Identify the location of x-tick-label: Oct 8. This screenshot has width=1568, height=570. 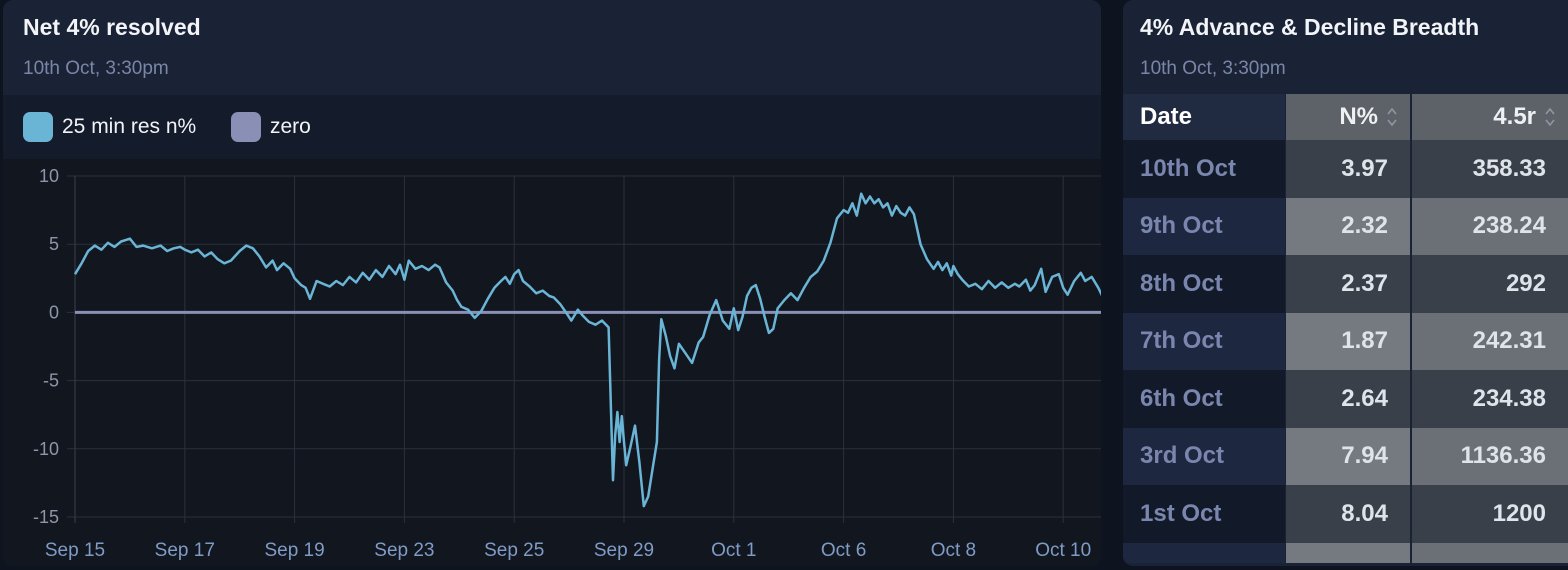
(953, 550).